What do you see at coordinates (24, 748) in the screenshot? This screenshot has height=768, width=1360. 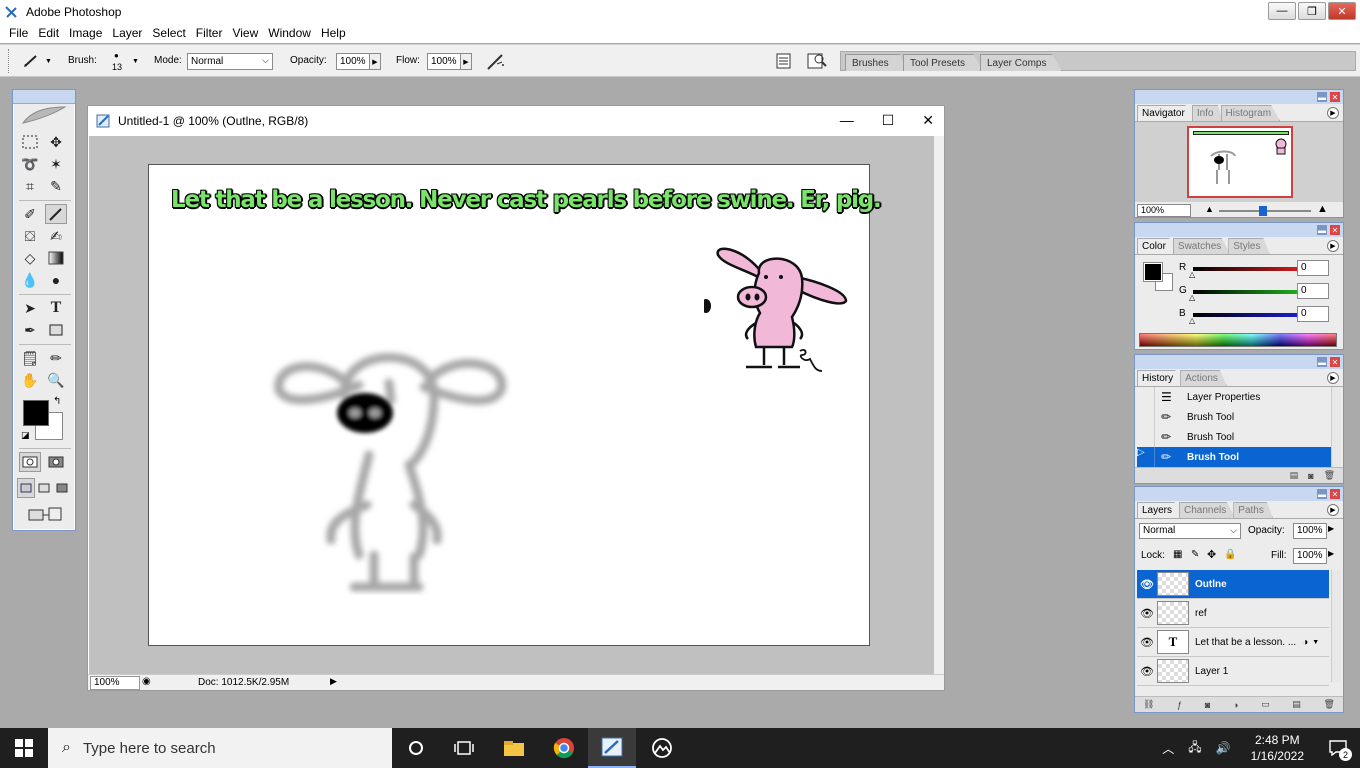 I see `start-button` at bounding box center [24, 748].